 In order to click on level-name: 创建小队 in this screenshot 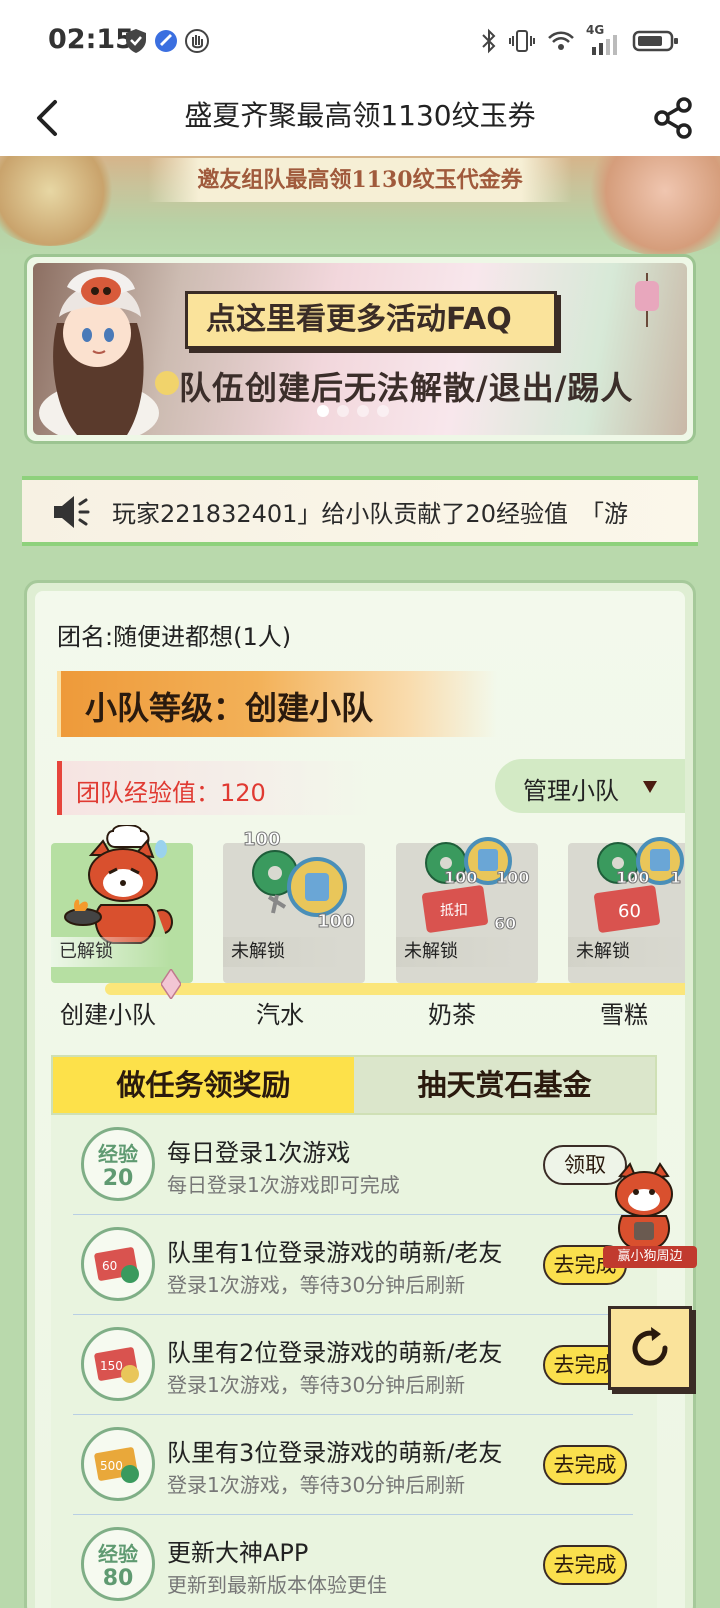, I will do `click(108, 1015)`.